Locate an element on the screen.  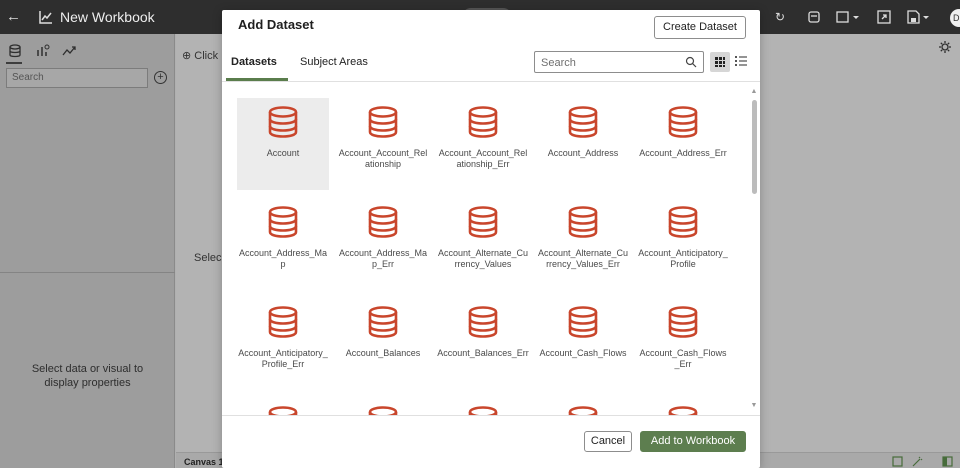
dataset-item: Account_Anticipatory_Profile_Err is located at coordinates (283, 344).